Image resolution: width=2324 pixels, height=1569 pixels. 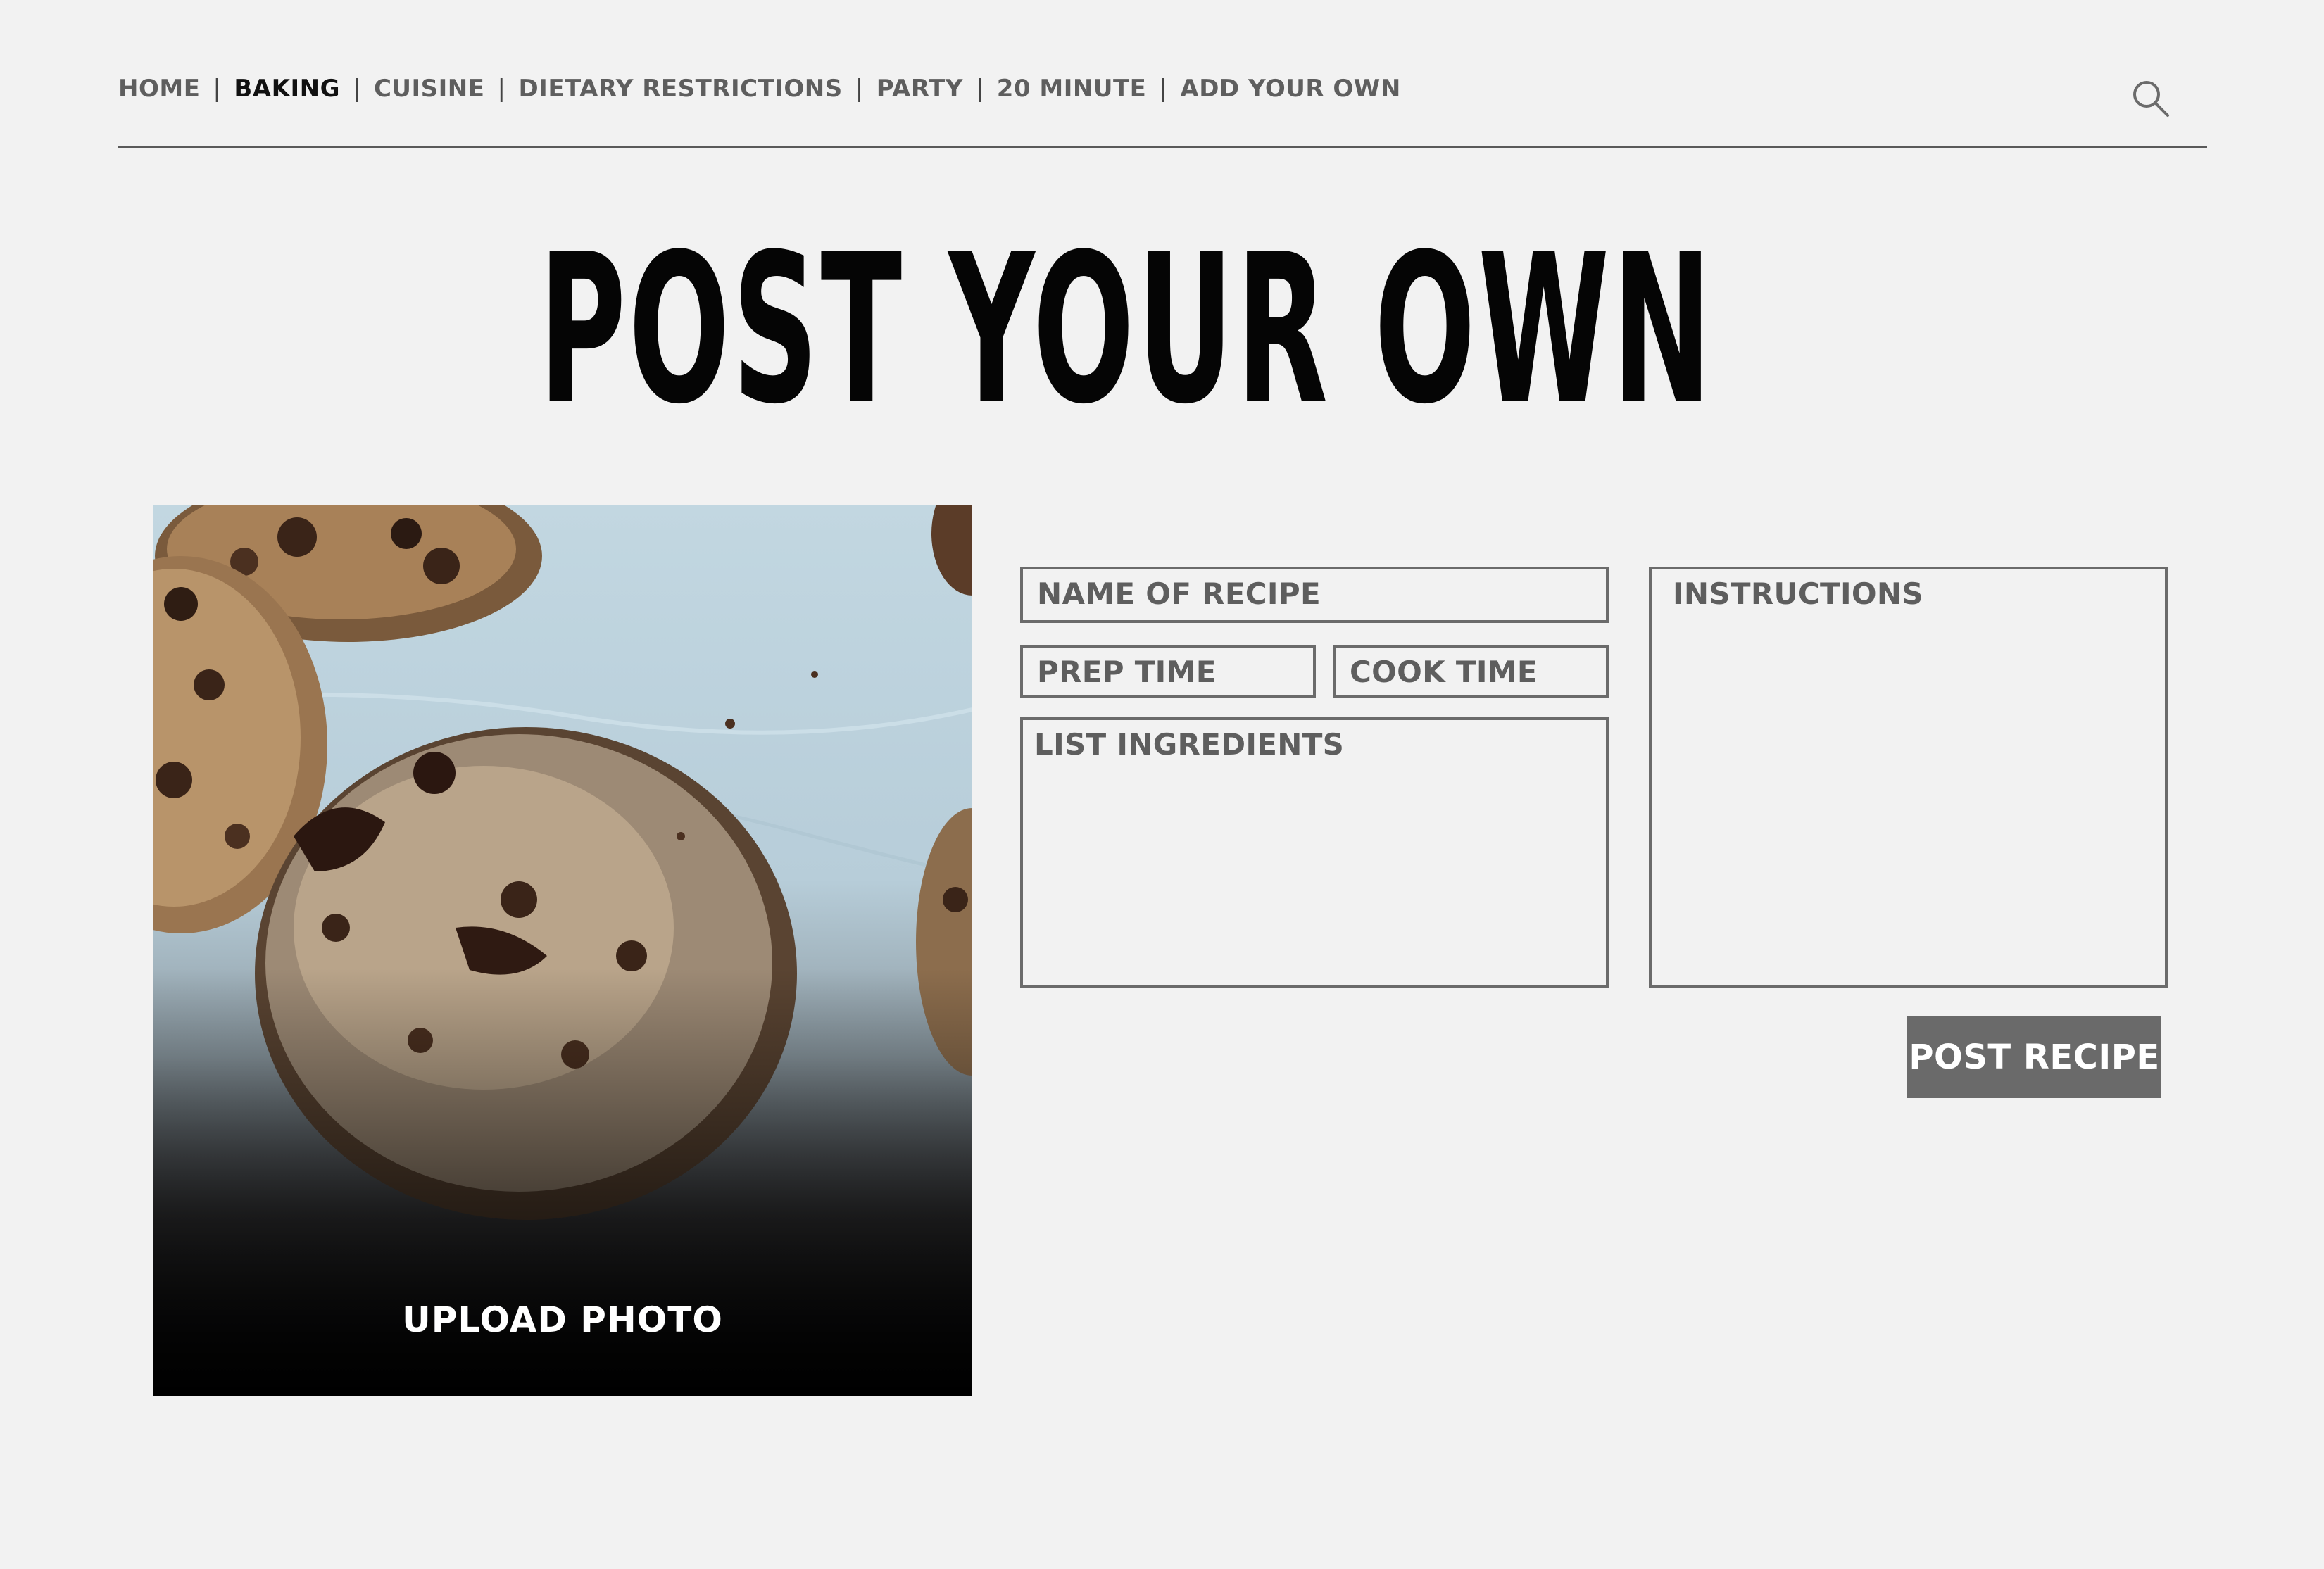 I want to click on ingredients-placeholder: LIST INGREDIENTS, so click(x=1189, y=745).